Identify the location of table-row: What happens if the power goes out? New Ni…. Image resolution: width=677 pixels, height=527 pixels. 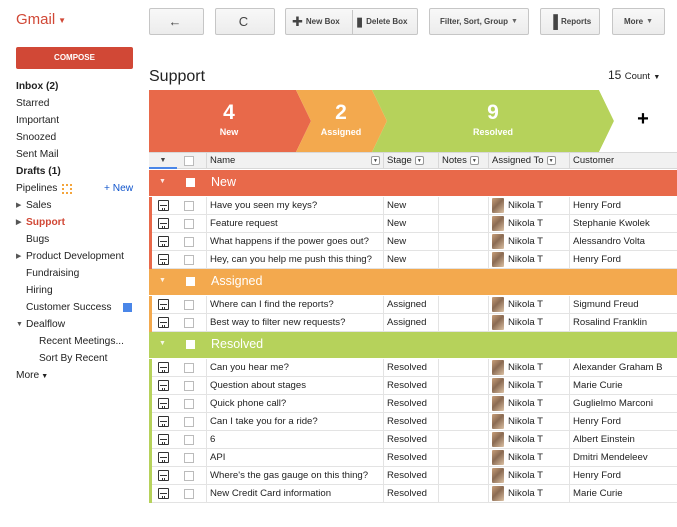
(413, 242).